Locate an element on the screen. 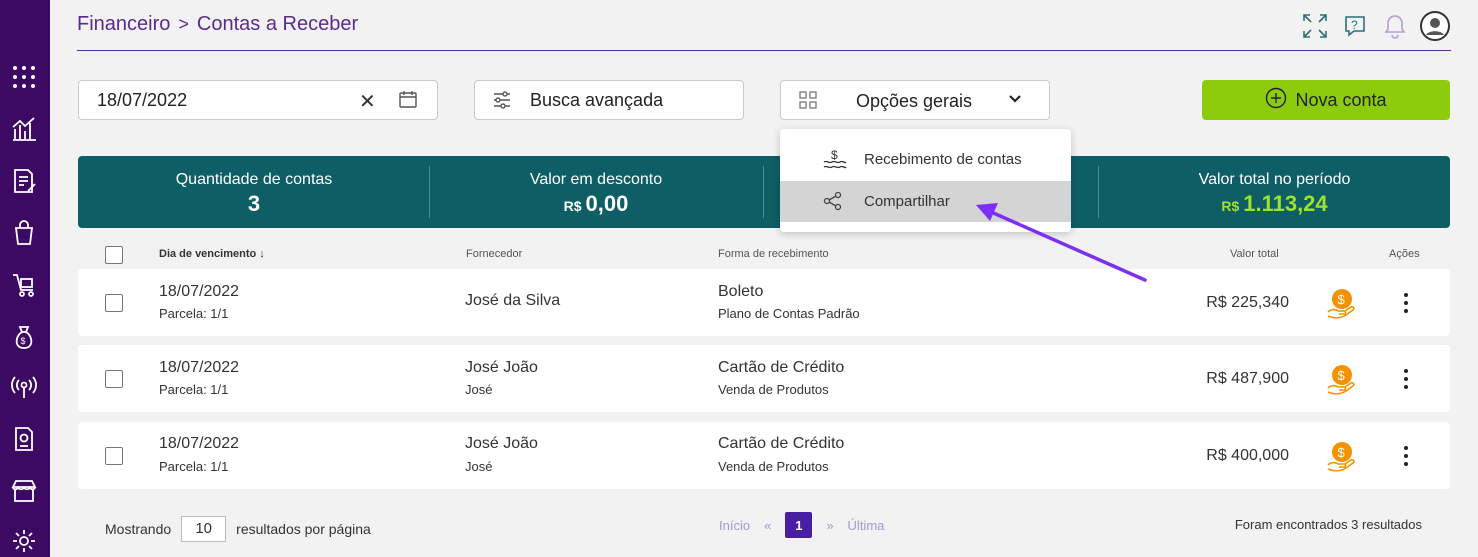  summary-divider is located at coordinates (763, 192).